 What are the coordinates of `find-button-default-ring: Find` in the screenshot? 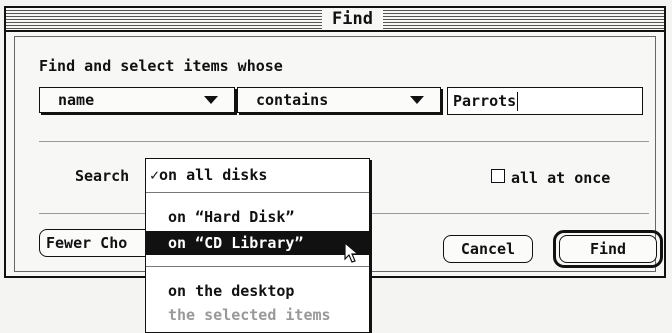 It's located at (608, 249).